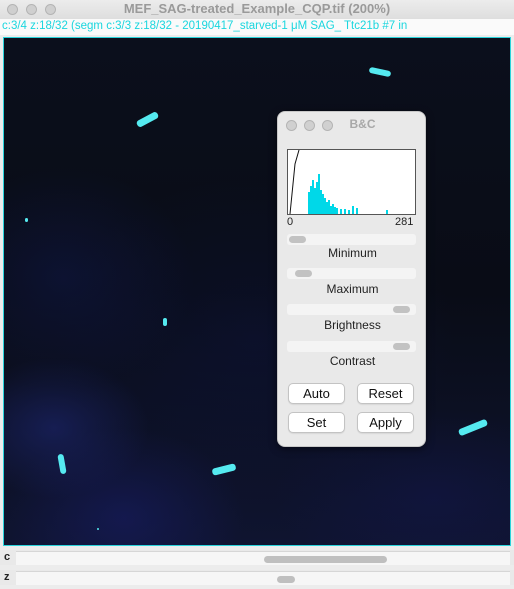  What do you see at coordinates (263, 558) in the screenshot?
I see `channel-scrollbar` at bounding box center [263, 558].